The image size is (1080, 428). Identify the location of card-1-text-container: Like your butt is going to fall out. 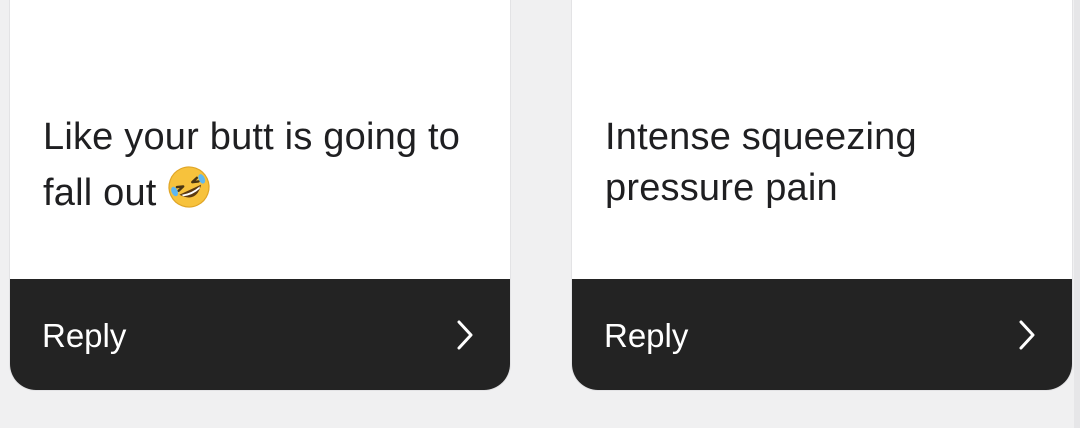
(261, 165).